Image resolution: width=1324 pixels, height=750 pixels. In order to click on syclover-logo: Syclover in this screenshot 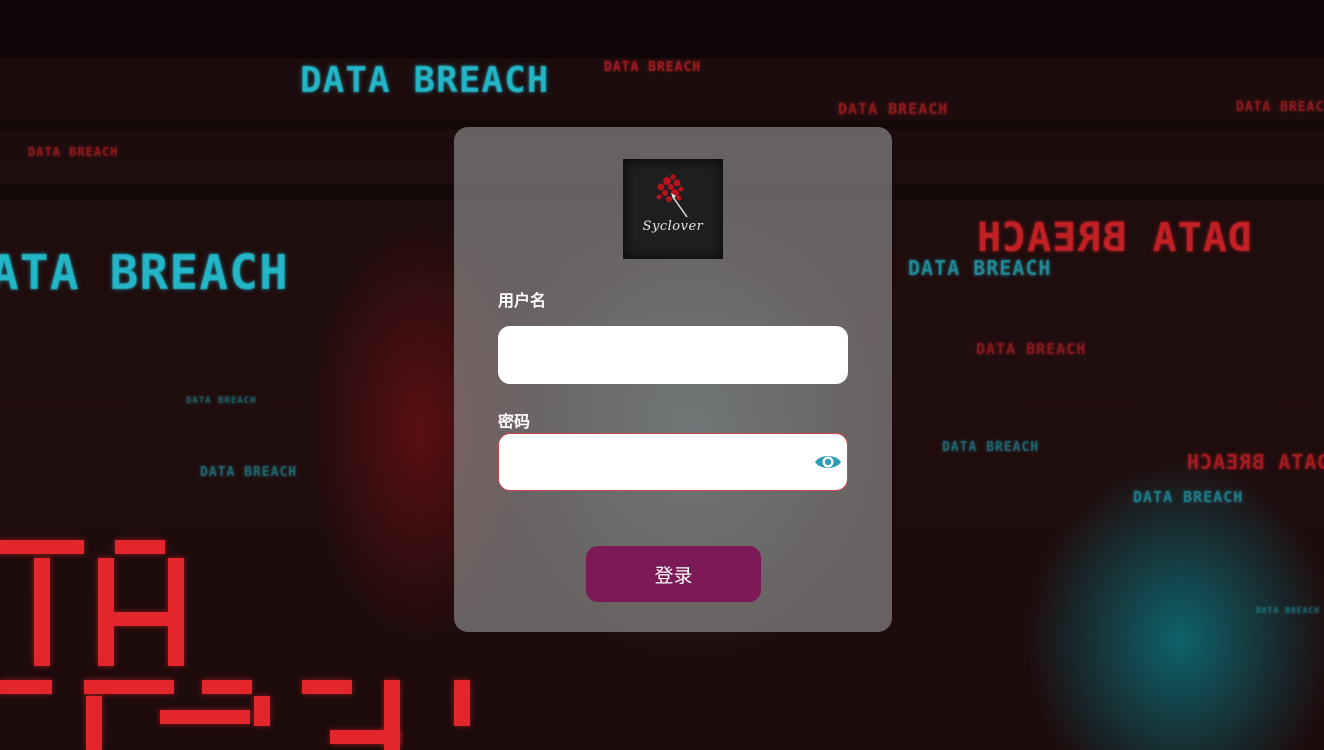, I will do `click(673, 209)`.